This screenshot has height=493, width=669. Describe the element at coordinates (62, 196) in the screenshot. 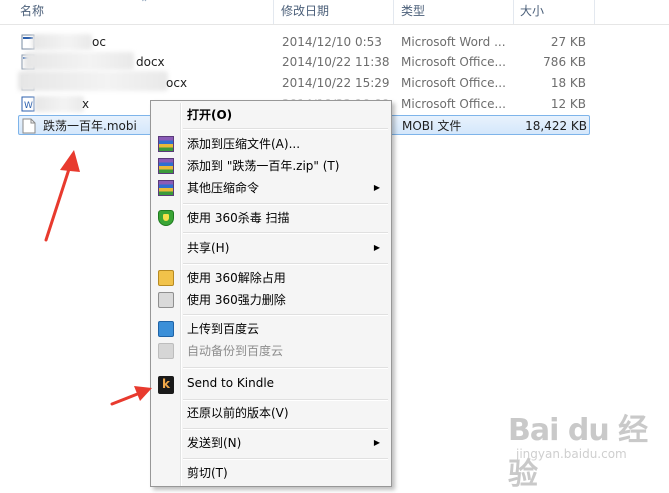

I see `annotation-arrow-file` at that location.